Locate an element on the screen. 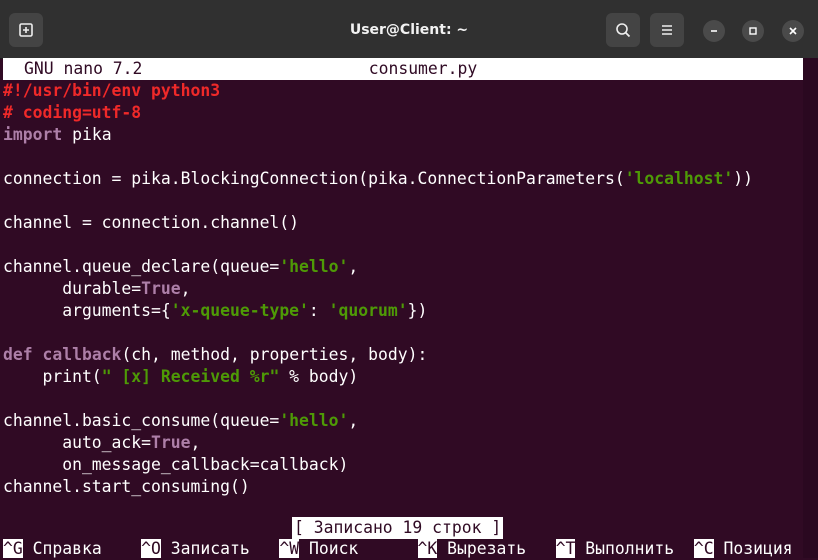 The image size is (818, 560). new-tab-button is located at coordinates (26, 30).